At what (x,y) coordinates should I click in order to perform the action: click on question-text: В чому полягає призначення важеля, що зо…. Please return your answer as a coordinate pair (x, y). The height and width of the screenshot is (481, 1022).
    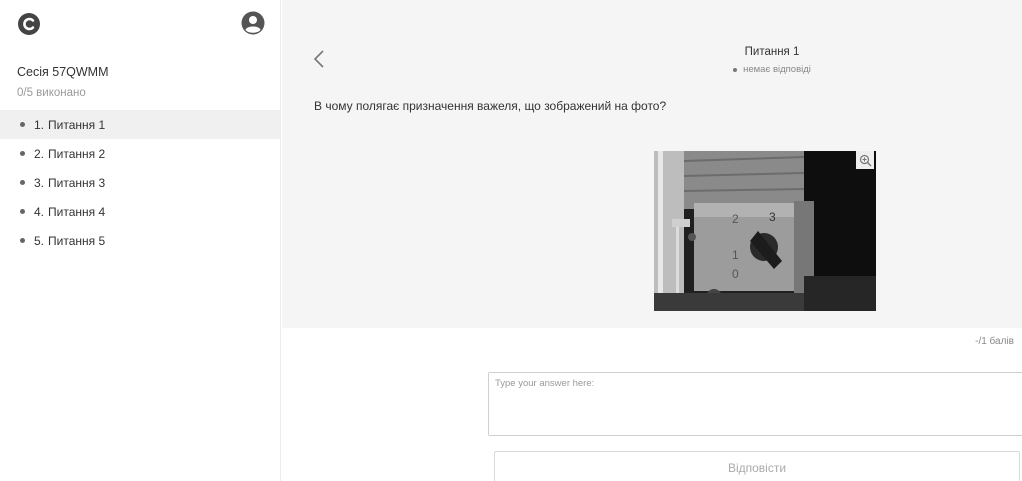
    Looking at the image, I should click on (490, 106).